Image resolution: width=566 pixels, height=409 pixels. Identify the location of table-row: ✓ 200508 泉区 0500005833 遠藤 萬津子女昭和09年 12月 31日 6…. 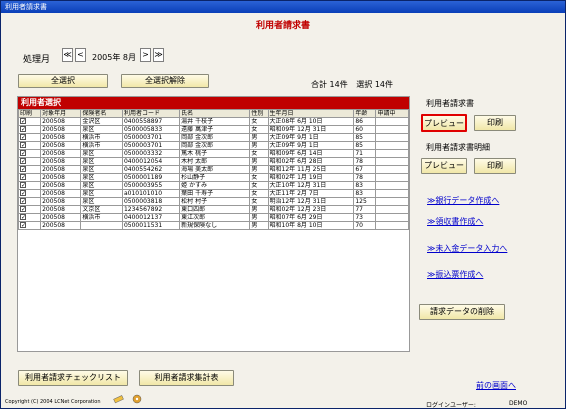
(213, 129).